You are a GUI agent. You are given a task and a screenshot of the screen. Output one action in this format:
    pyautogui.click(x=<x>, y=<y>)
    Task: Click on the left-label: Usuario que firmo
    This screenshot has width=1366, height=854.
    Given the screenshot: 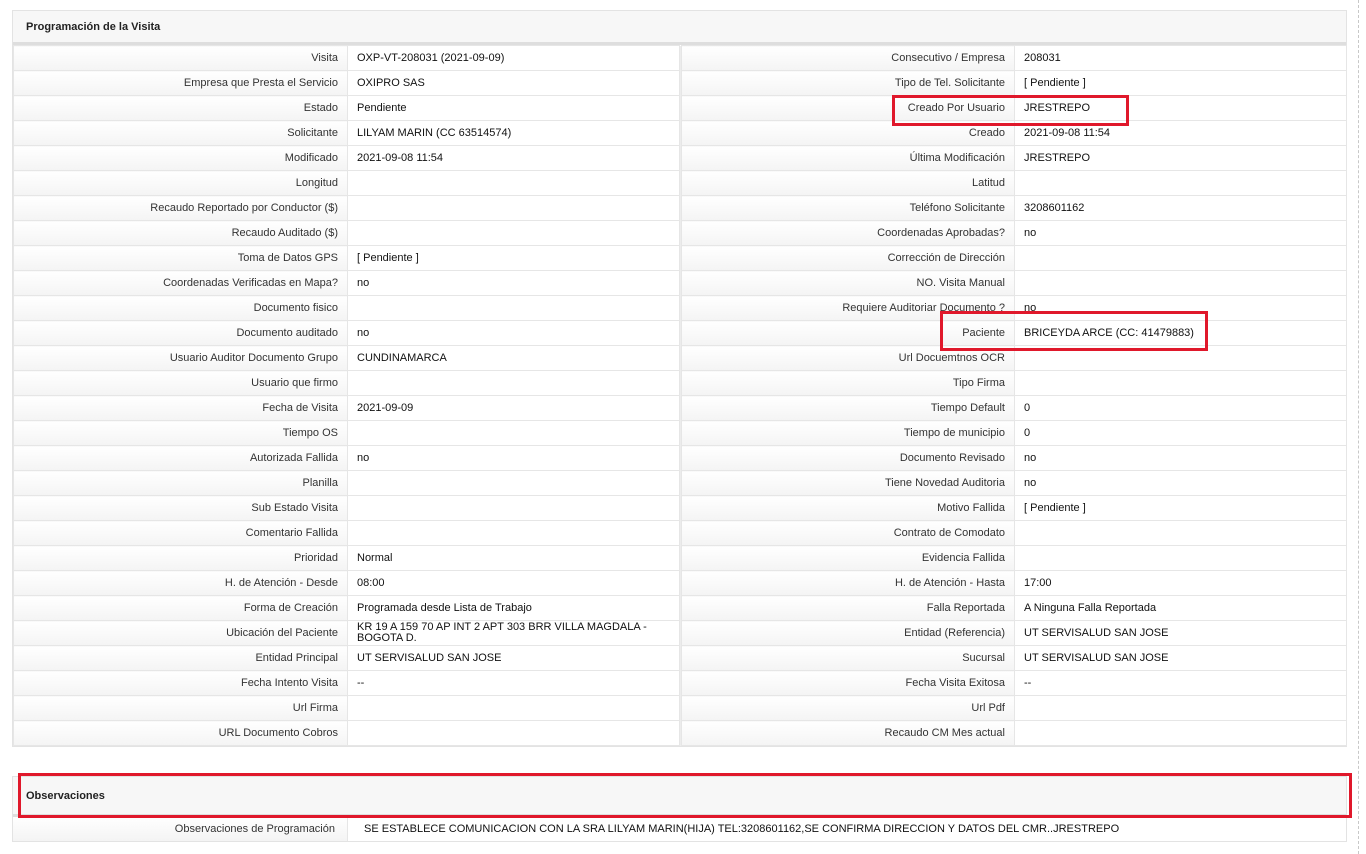 What is the action you would take?
    pyautogui.click(x=180, y=383)
    